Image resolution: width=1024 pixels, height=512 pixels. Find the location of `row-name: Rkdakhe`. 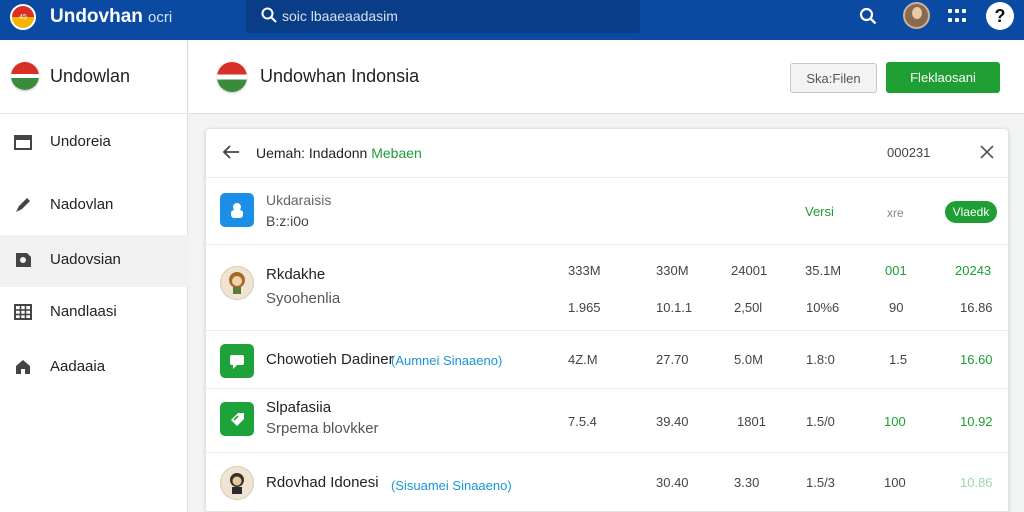

row-name: Rkdakhe is located at coordinates (296, 274).